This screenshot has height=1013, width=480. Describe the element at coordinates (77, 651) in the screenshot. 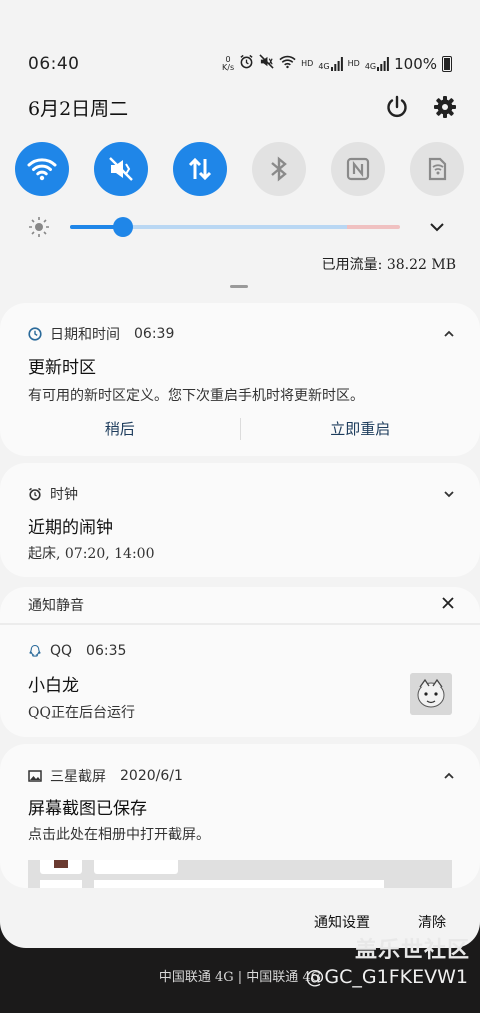

I see `card-header: QQ 06:35` at that location.